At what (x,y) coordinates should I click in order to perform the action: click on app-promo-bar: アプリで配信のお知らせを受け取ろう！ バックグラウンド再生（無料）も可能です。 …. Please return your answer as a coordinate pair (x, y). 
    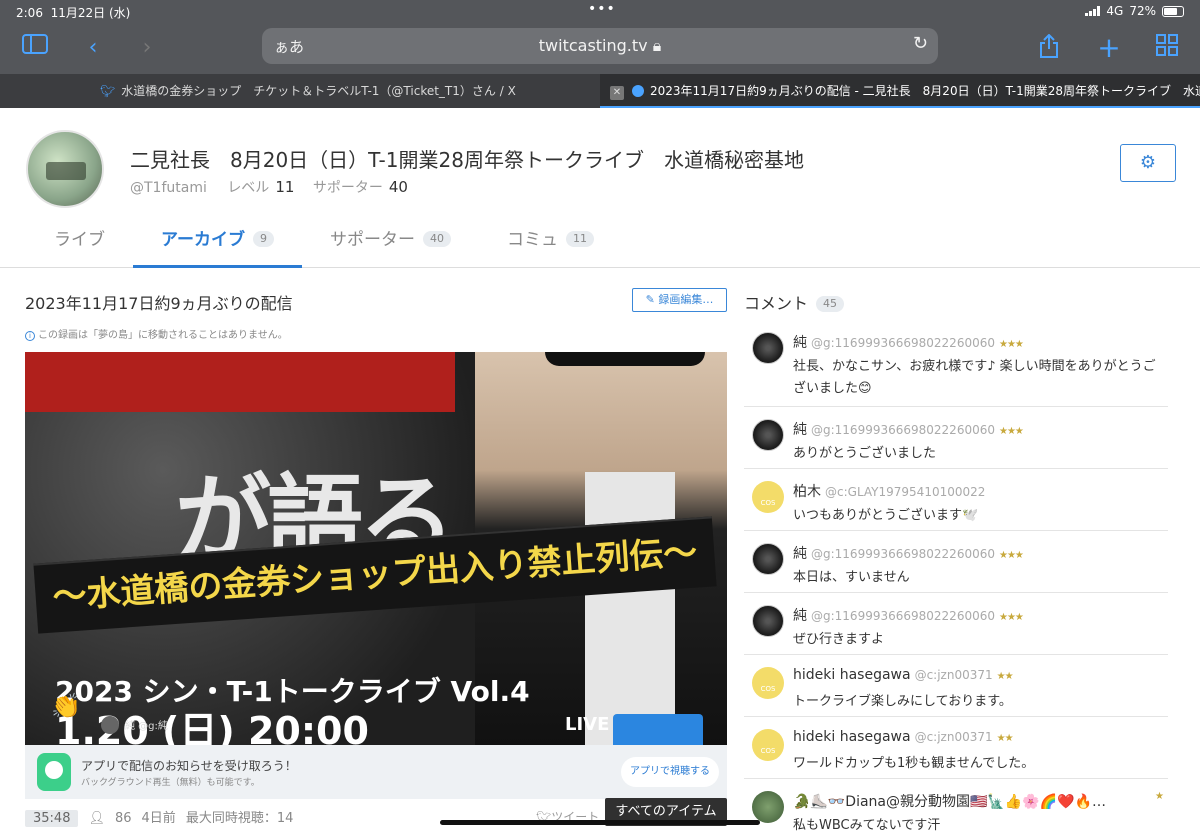
    Looking at the image, I should click on (376, 772).